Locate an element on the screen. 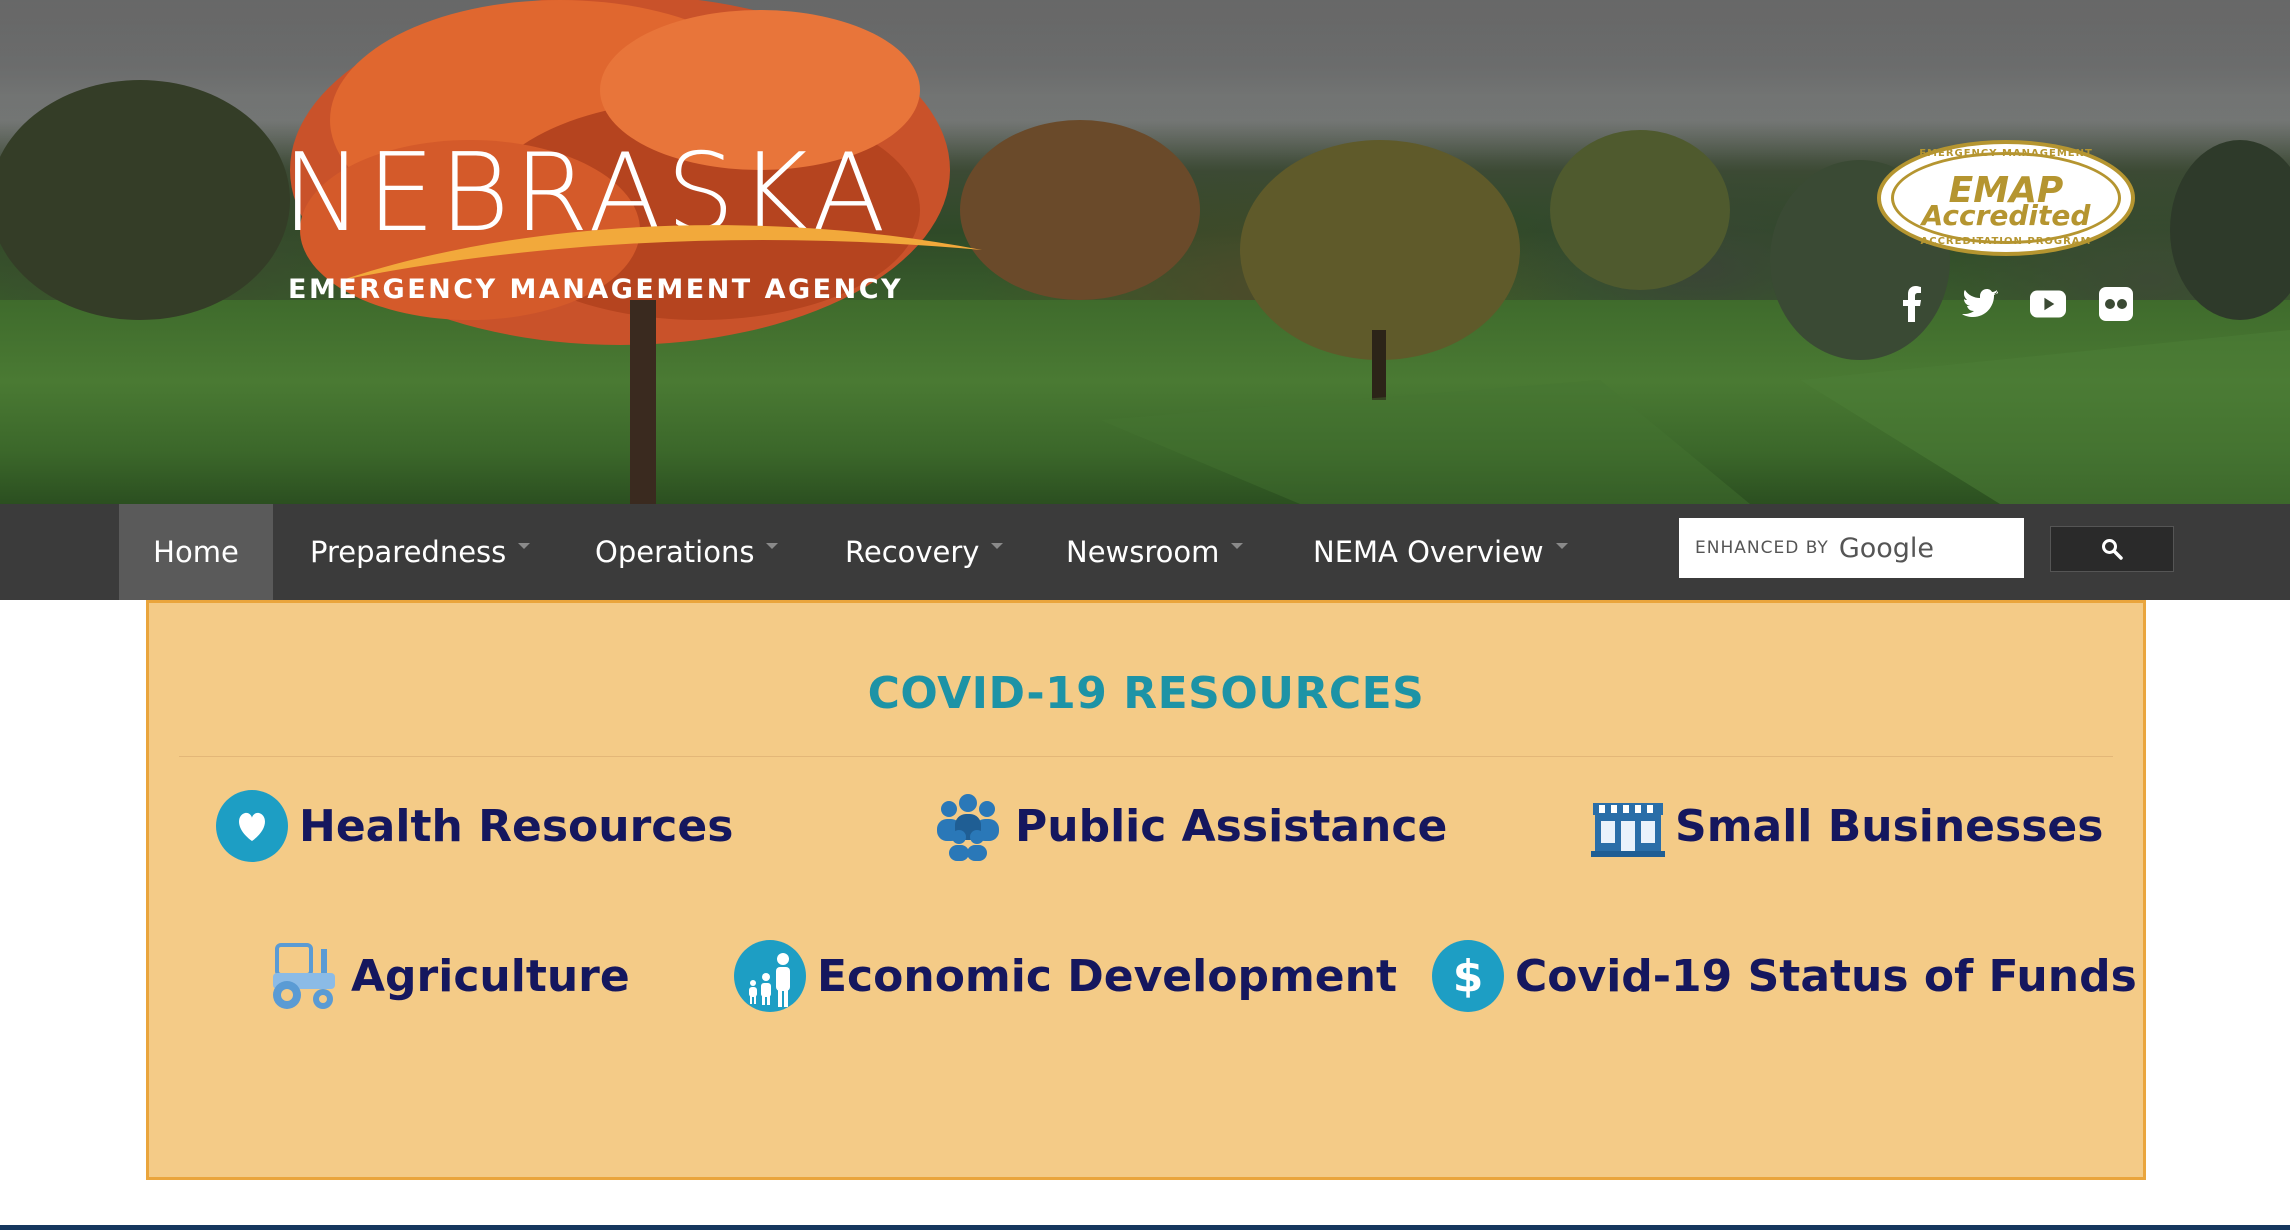  nav-item-nema-overview: NEMA Overview is located at coordinates (1440, 552).